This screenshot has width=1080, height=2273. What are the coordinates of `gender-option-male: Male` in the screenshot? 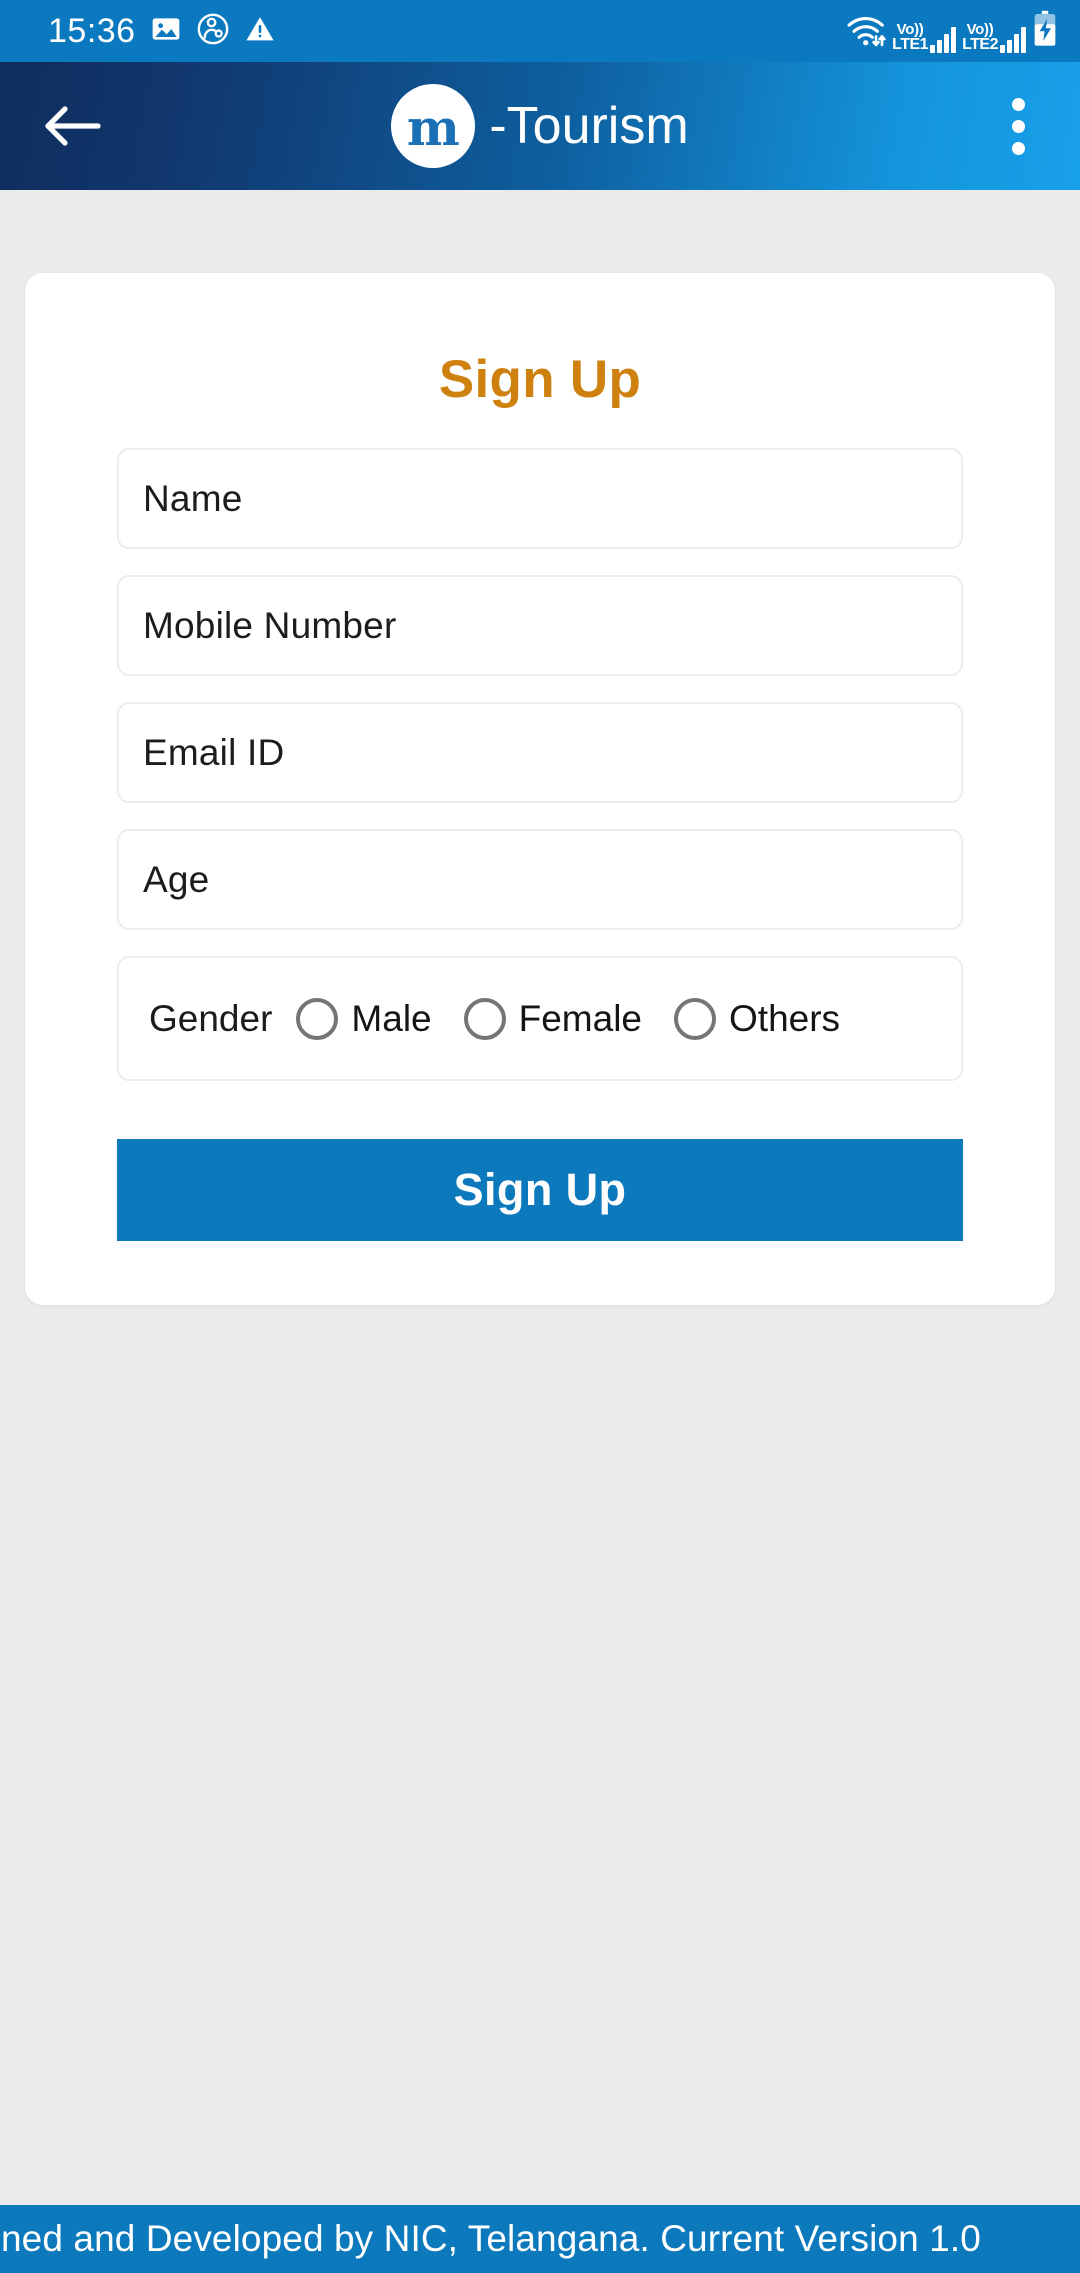 It's located at (364, 1018).